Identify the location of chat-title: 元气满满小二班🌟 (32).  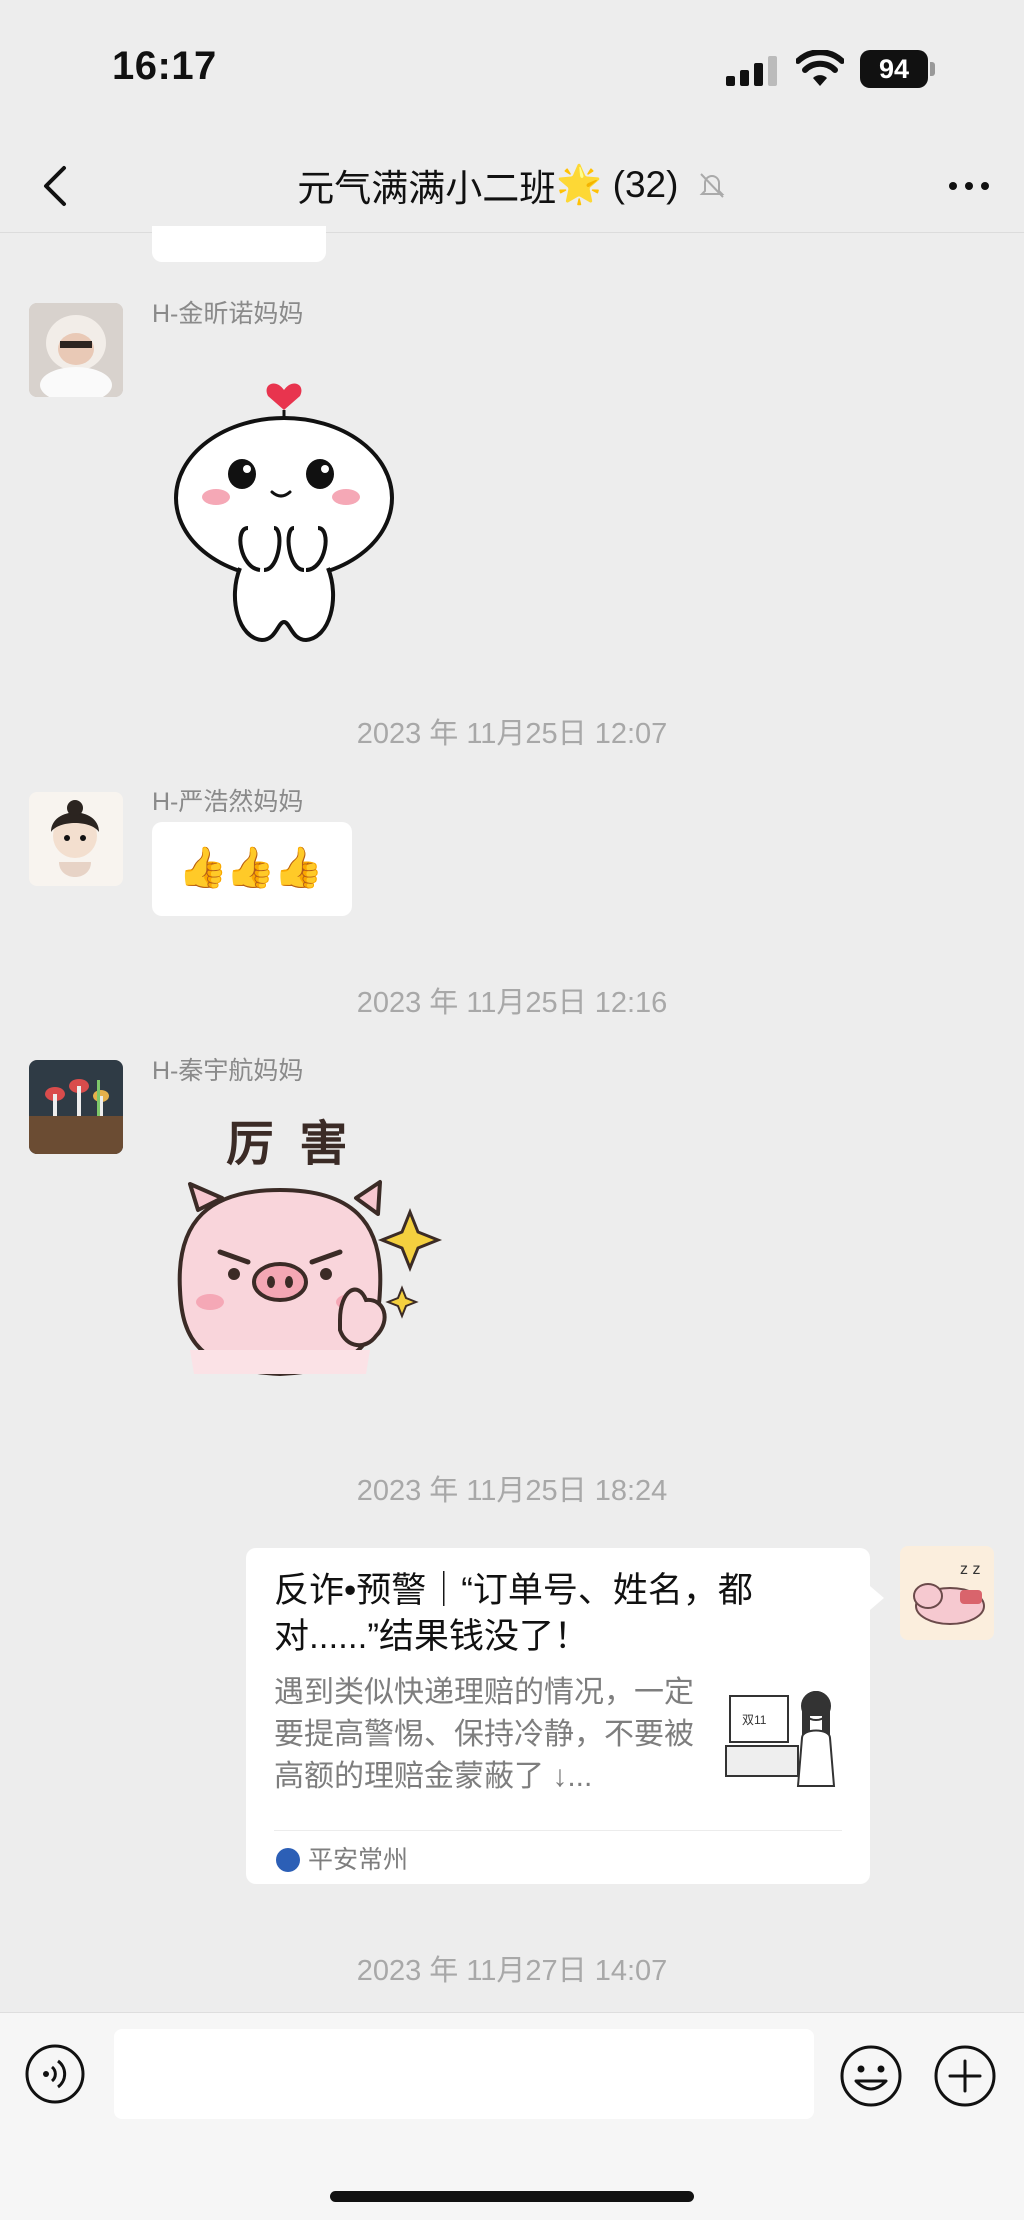
(512, 185).